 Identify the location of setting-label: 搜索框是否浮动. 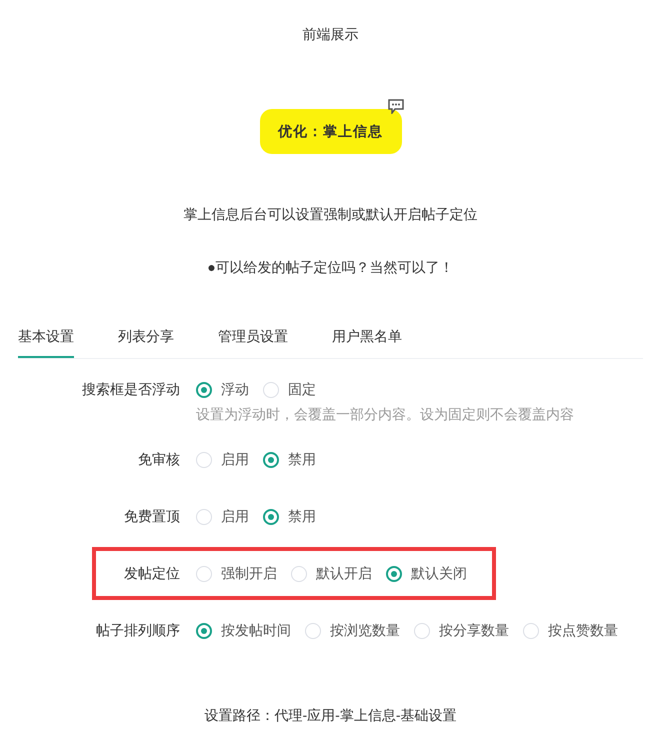
(131, 389).